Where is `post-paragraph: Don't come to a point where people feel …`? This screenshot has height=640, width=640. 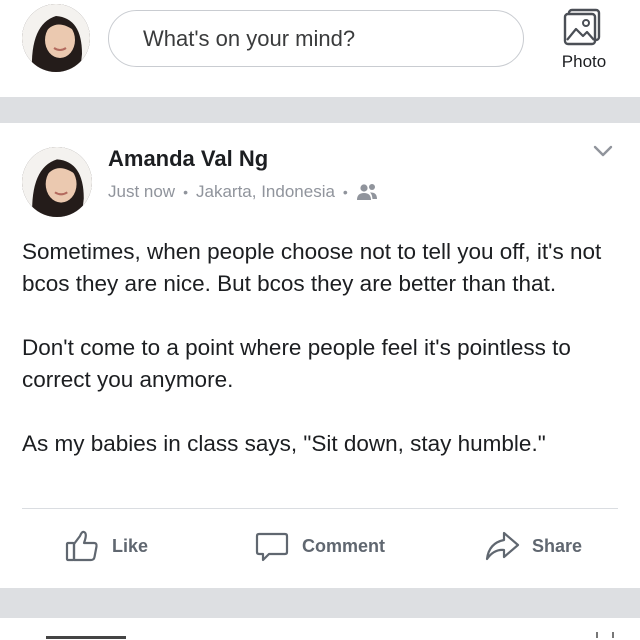
post-paragraph: Don't come to a point where people feel … is located at coordinates (296, 363).